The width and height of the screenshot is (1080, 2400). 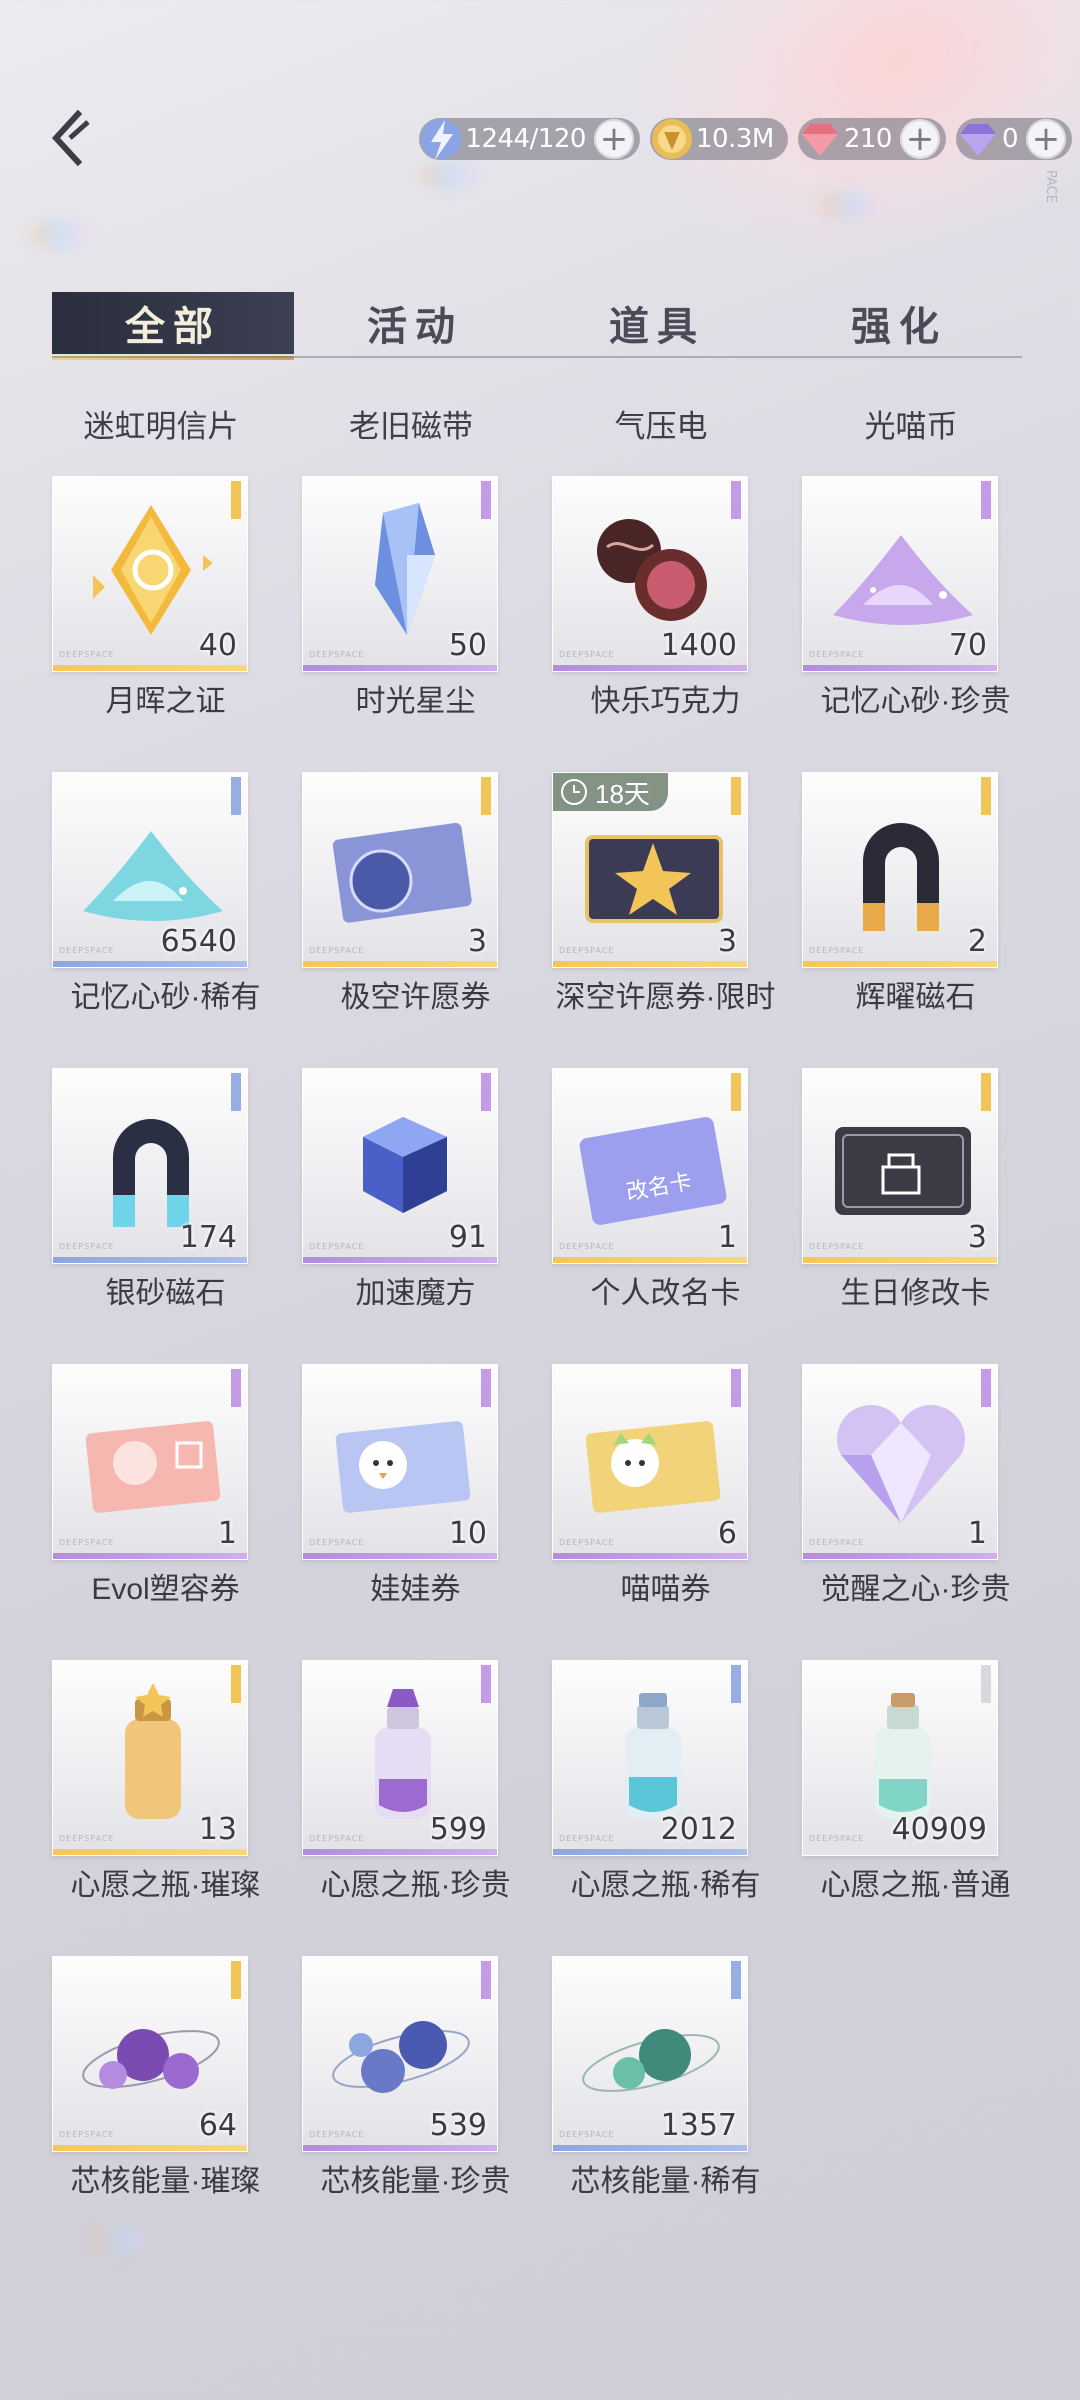 I want to click on item-quantity: 91, so click(x=467, y=1237).